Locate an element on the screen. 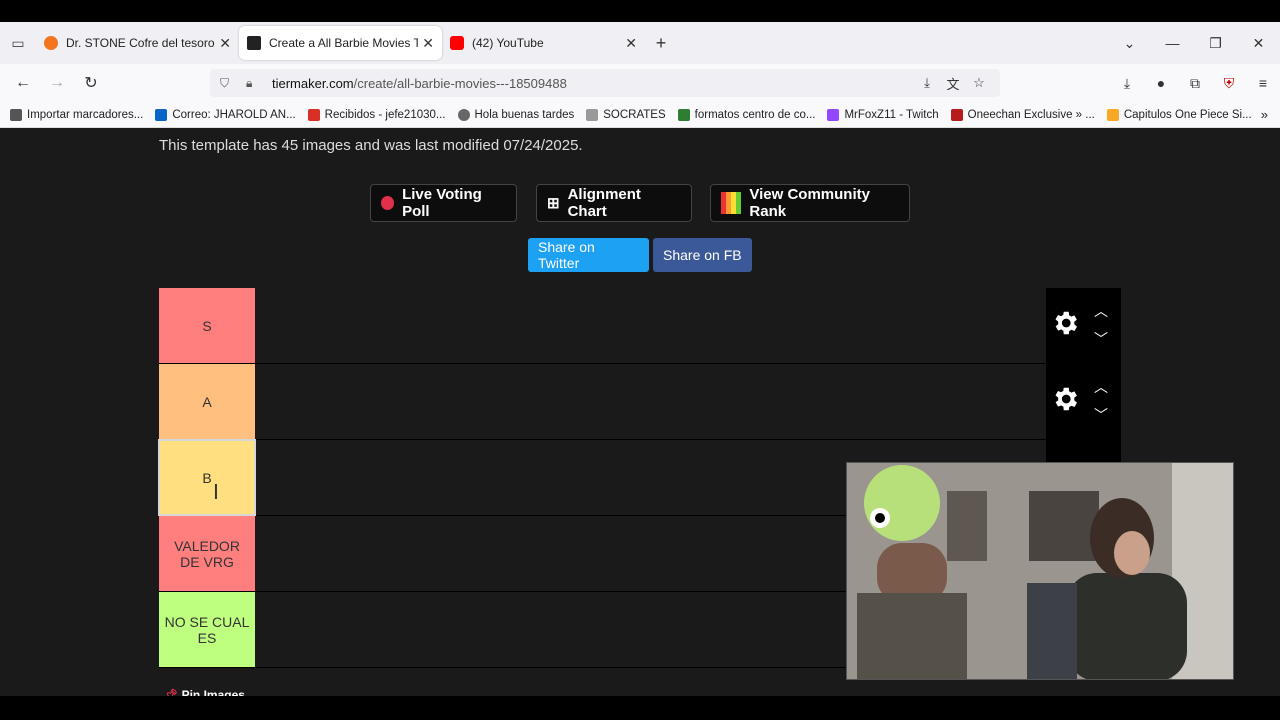 The width and height of the screenshot is (1280, 720). tier-label: S is located at coordinates (207, 325).